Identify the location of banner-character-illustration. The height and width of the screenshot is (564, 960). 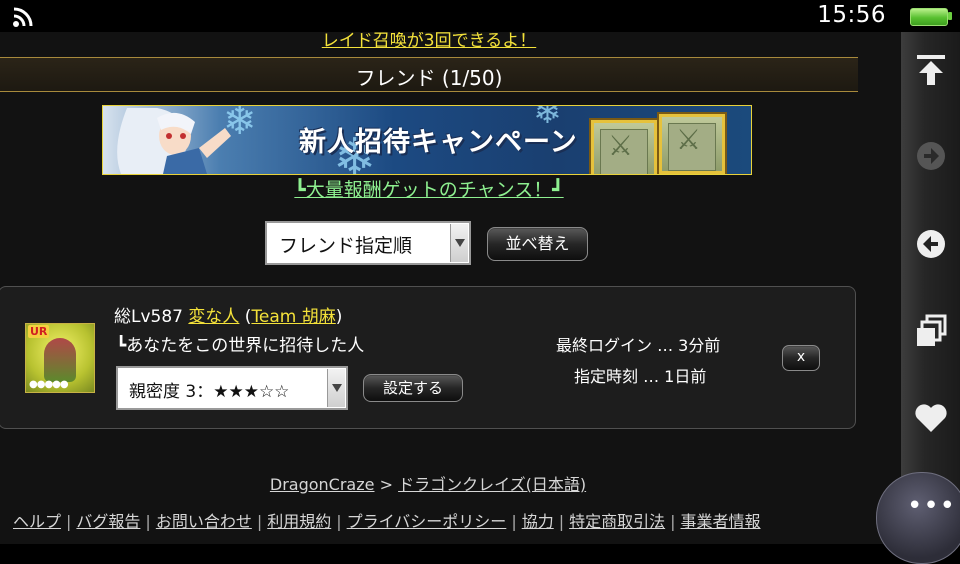
(174, 141).